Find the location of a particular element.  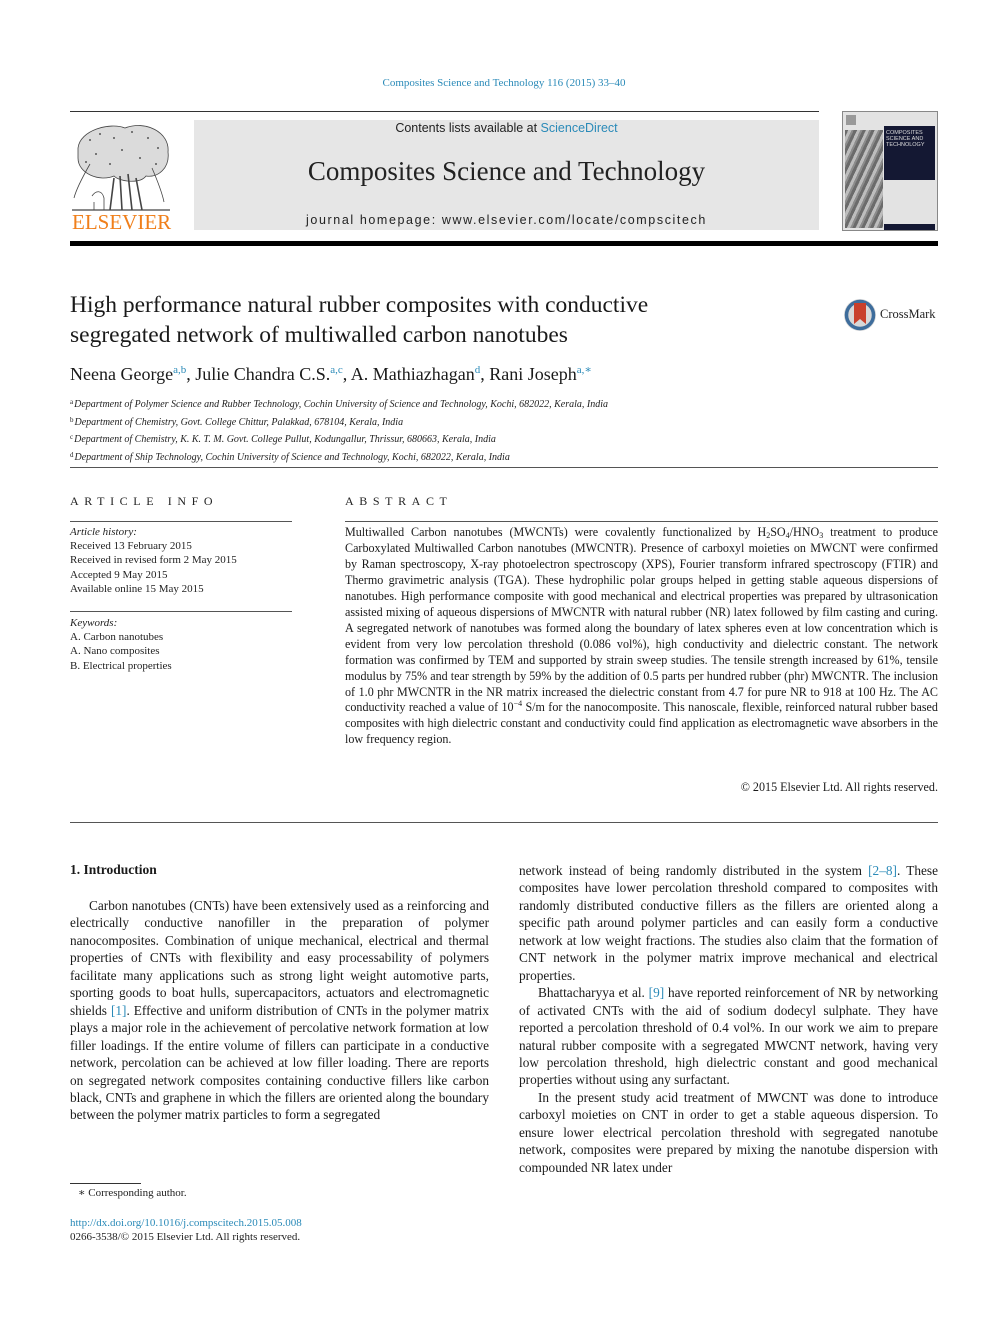

header-thick-rule is located at coordinates (504, 243).